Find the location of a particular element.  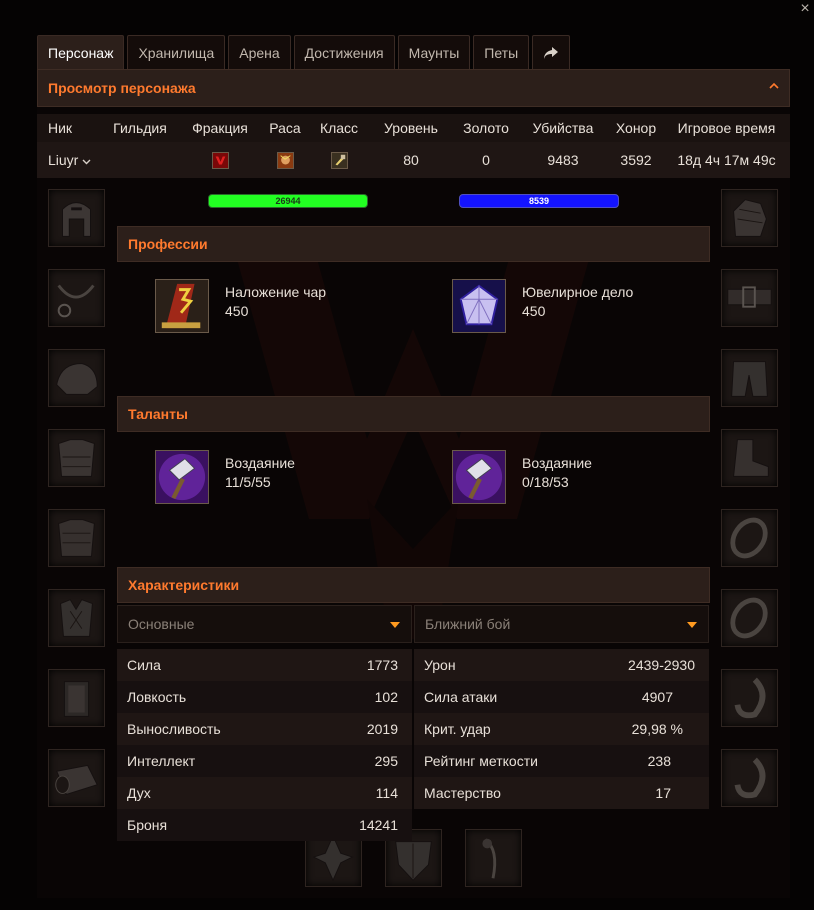

belt-icon is located at coordinates (749, 297).